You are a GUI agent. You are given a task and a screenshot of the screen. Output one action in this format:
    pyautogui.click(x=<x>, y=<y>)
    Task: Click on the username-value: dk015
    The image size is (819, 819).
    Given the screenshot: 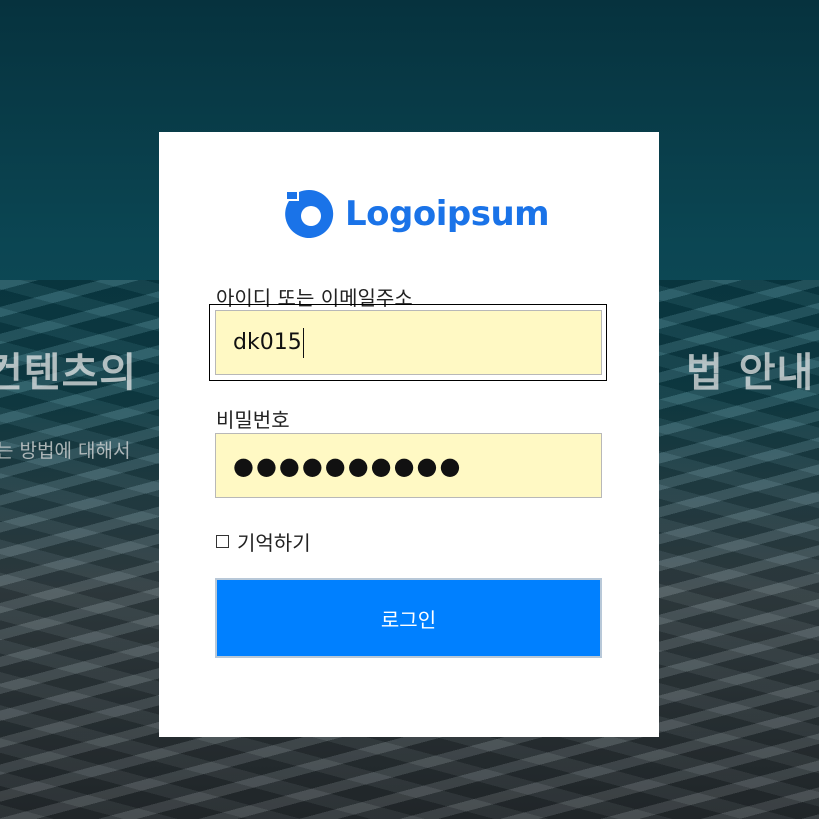 What is the action you would take?
    pyautogui.click(x=267, y=342)
    